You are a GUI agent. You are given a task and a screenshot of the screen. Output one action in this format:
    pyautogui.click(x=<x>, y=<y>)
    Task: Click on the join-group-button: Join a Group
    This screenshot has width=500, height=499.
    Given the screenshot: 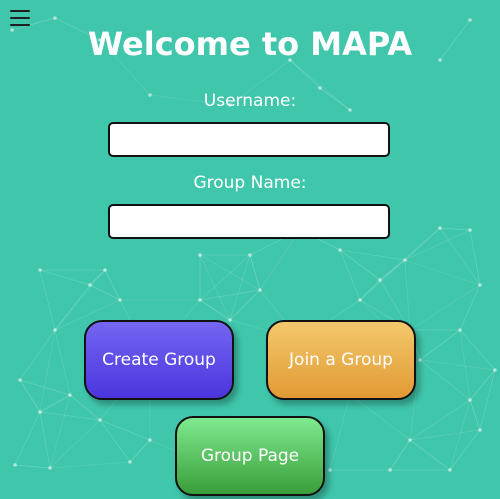 What is the action you would take?
    pyautogui.click(x=341, y=360)
    